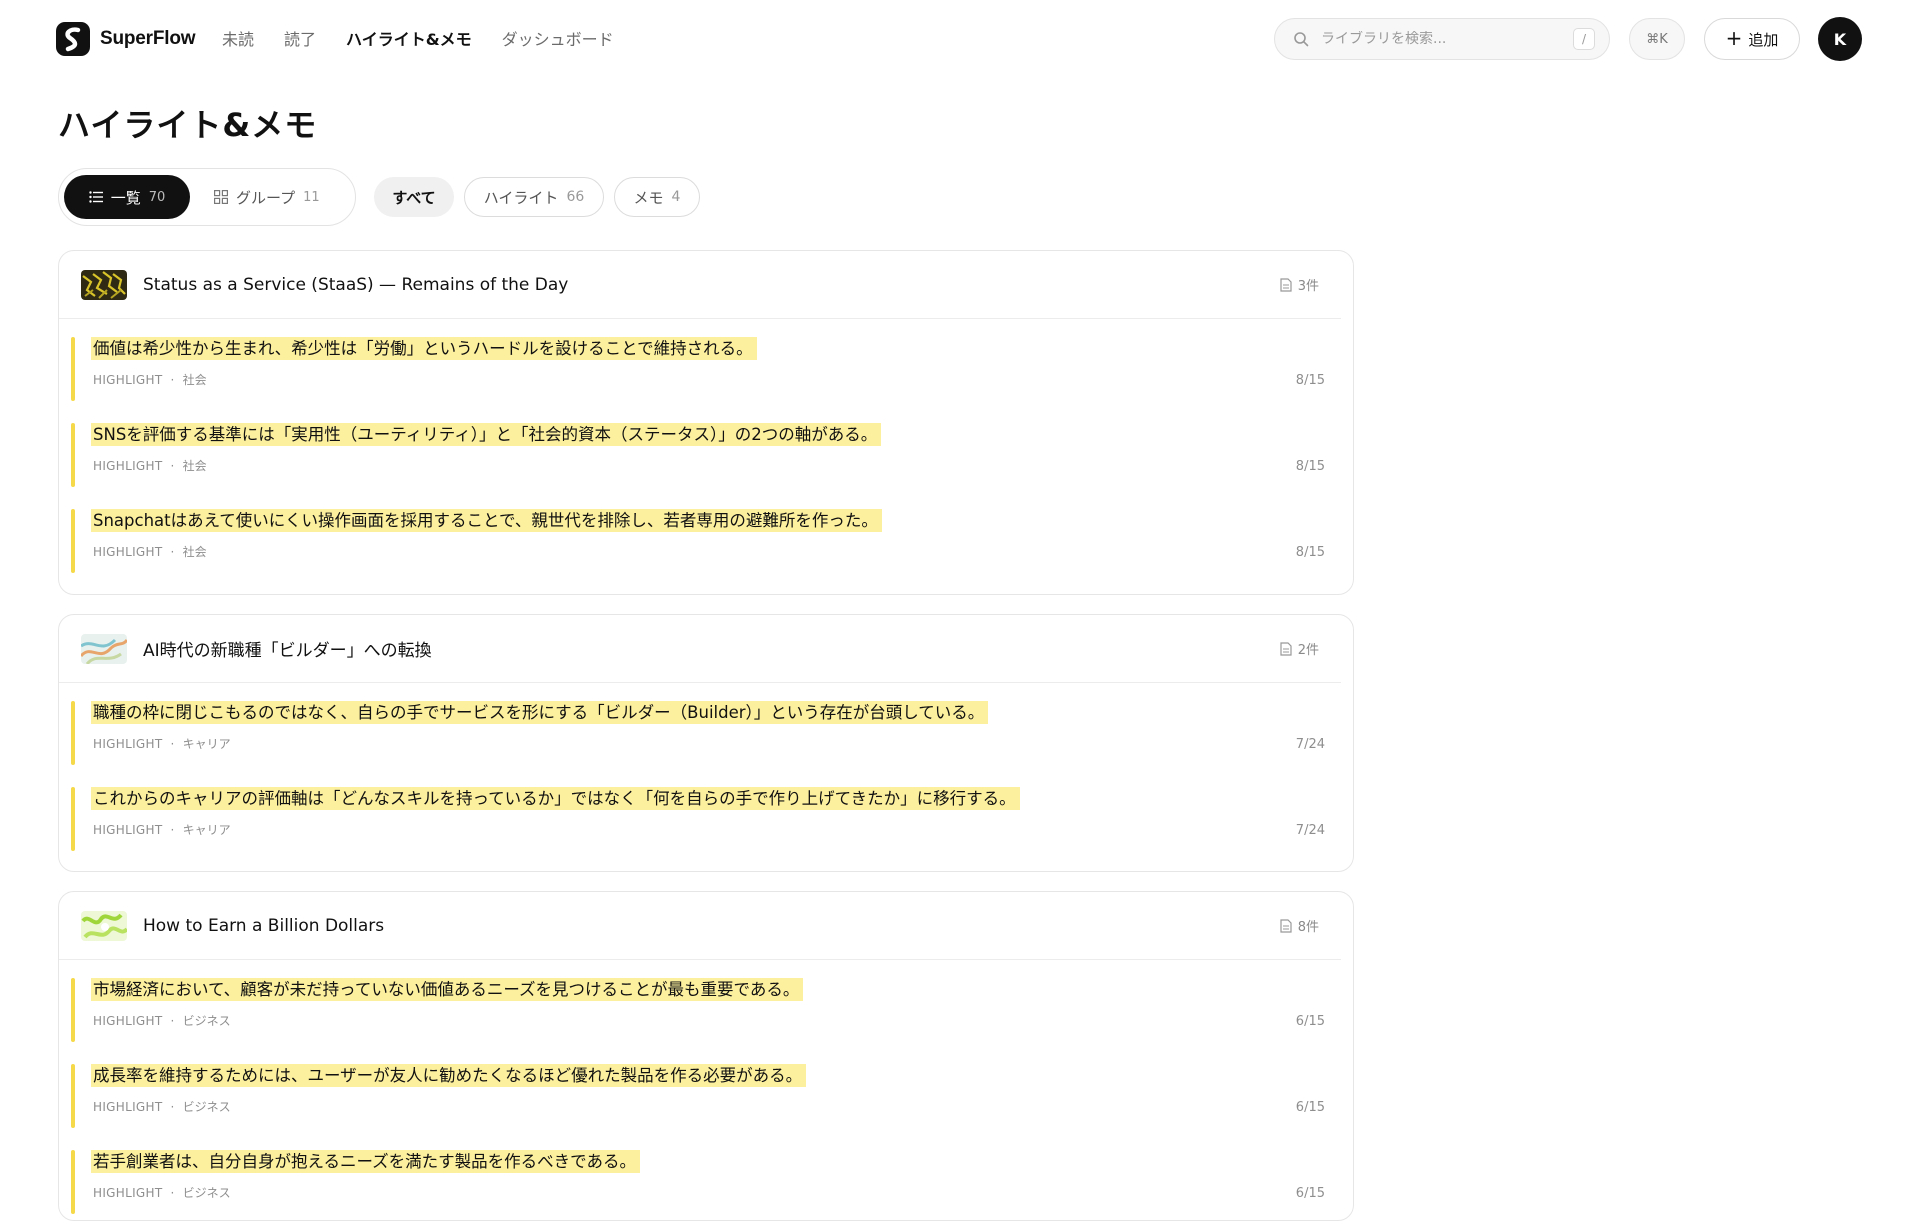 This screenshot has width=1920, height=1221. What do you see at coordinates (300, 38) in the screenshot?
I see `nav-finished: 読了` at bounding box center [300, 38].